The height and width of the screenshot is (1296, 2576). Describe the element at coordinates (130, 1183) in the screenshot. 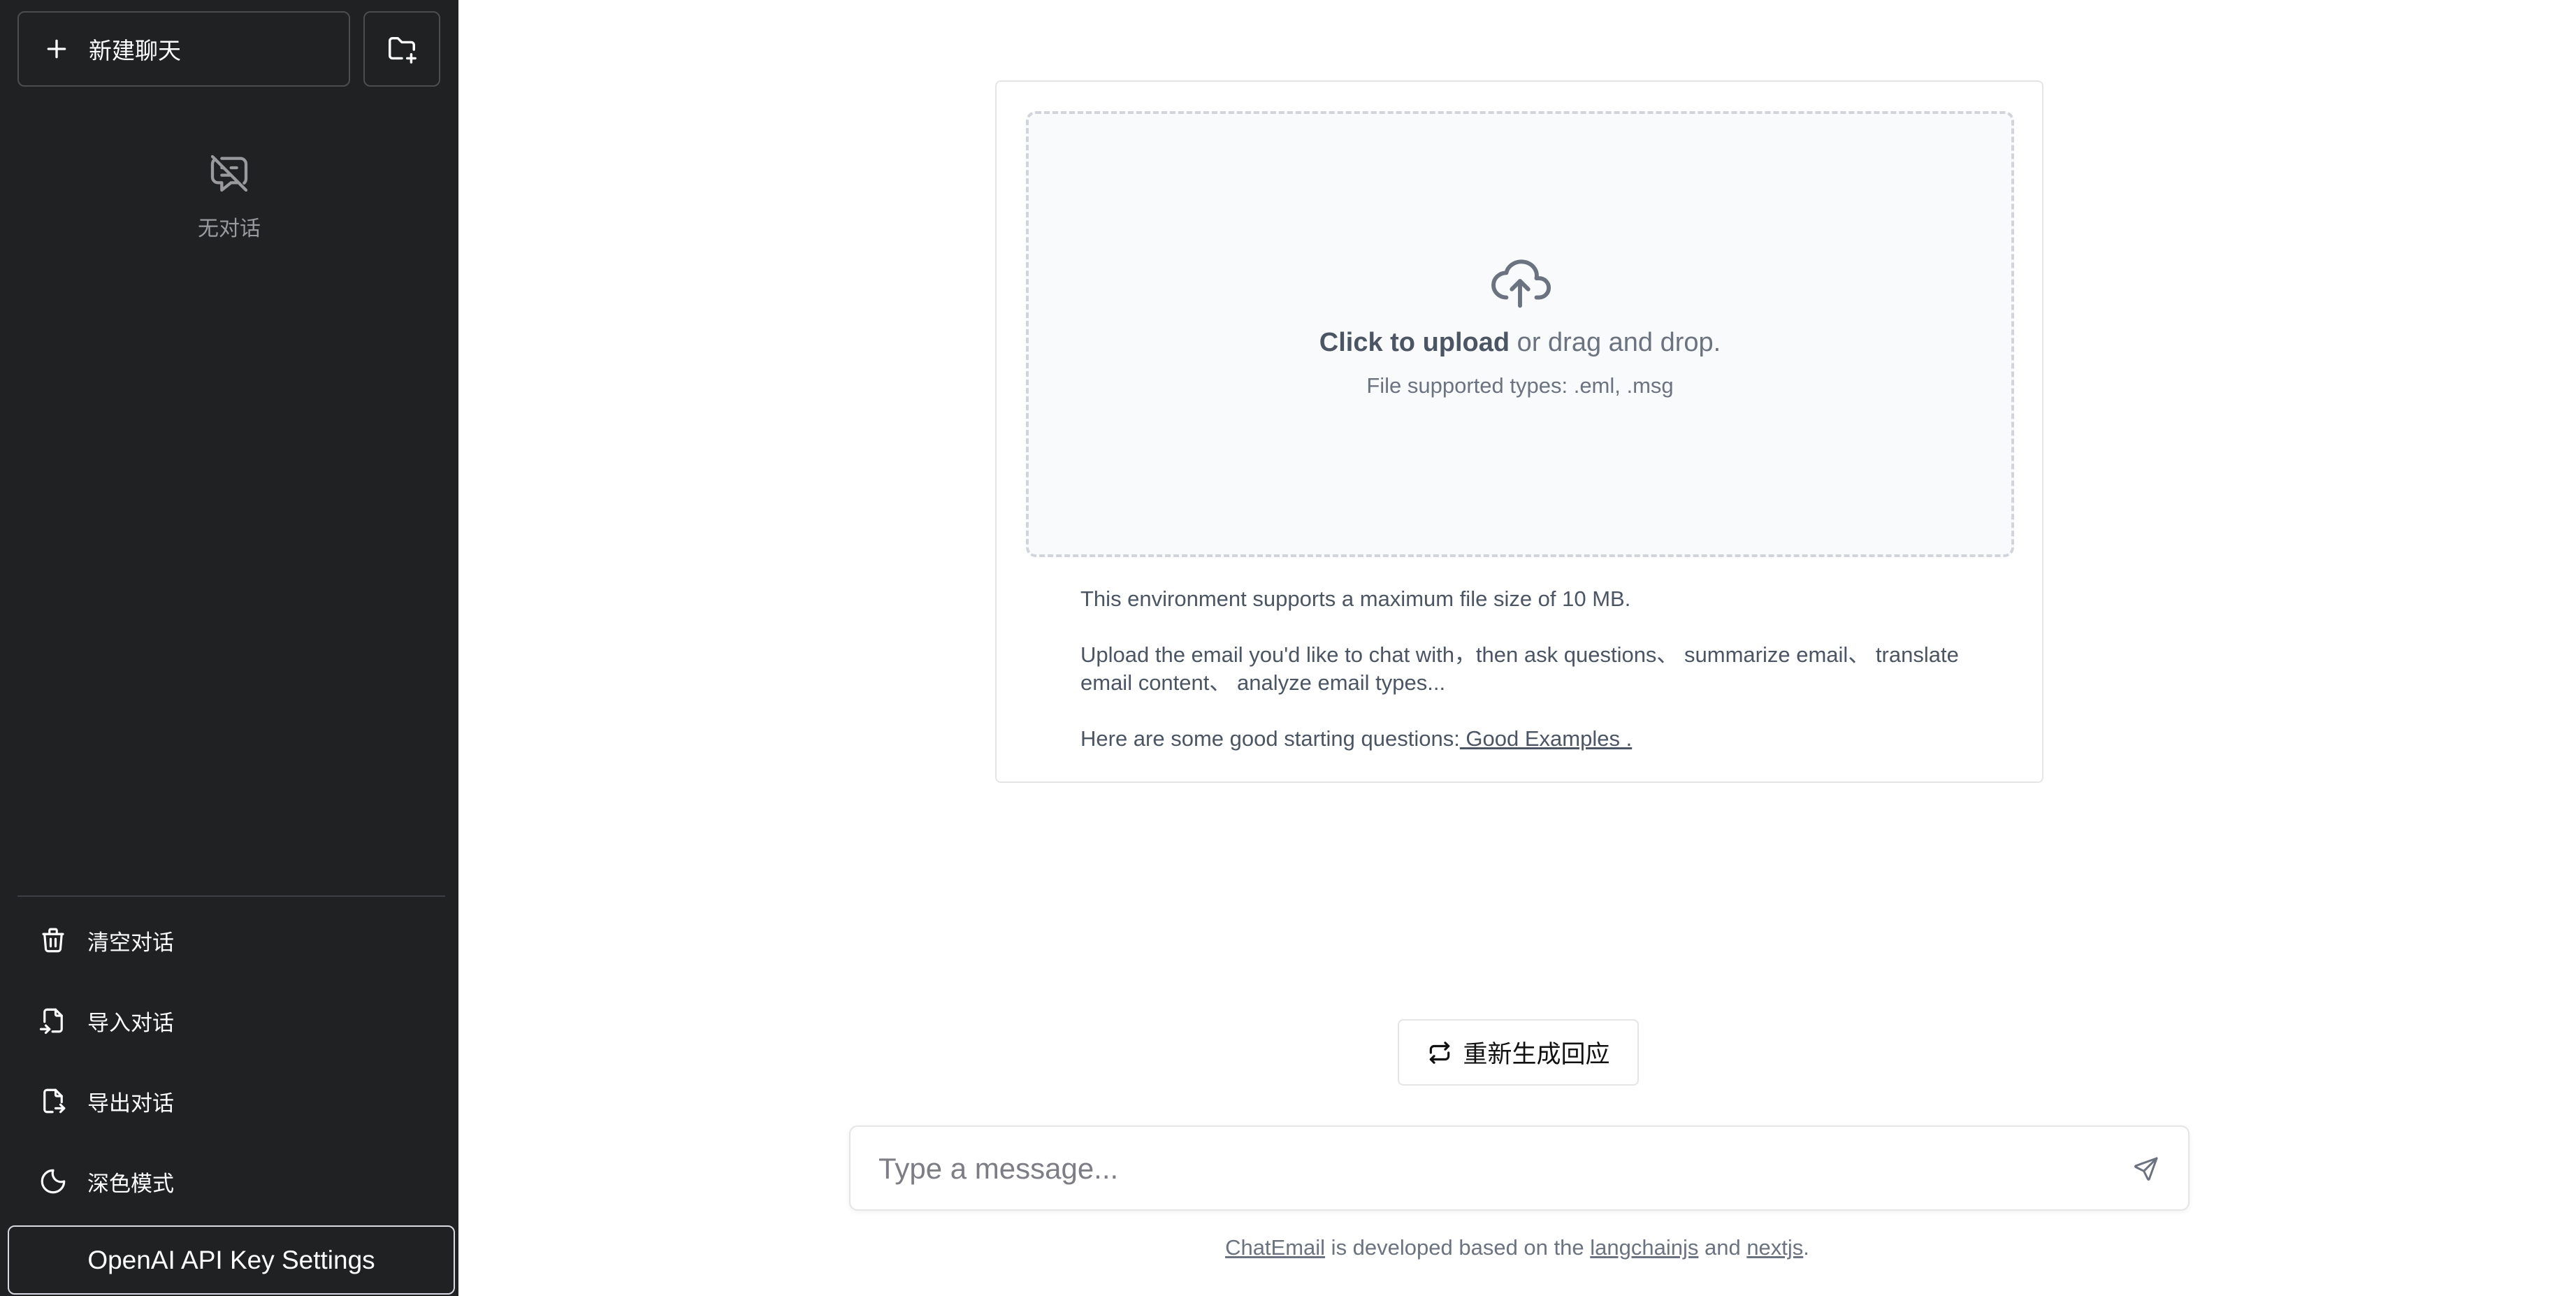

I see `dark-mode-label: 深色模式` at that location.